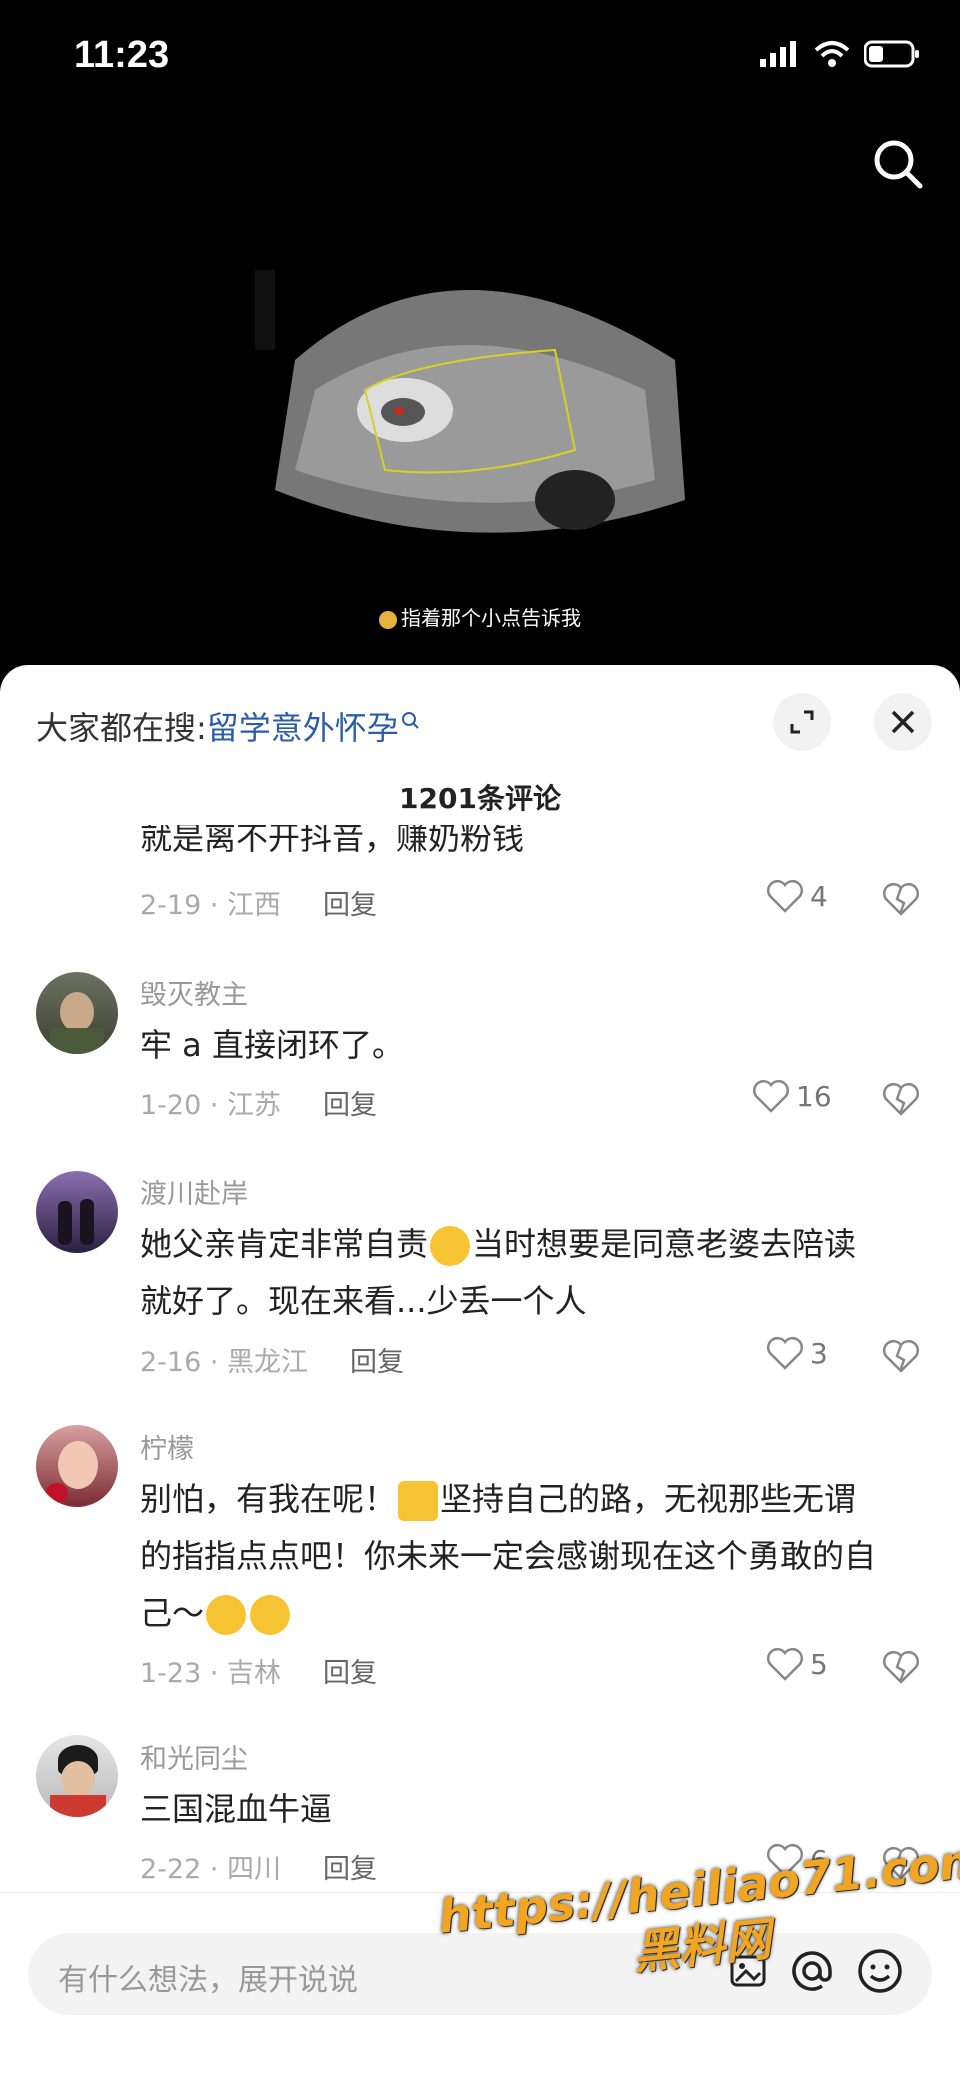 The height and width of the screenshot is (2079, 960). Describe the element at coordinates (778, 54) in the screenshot. I see `signal-icon` at that location.